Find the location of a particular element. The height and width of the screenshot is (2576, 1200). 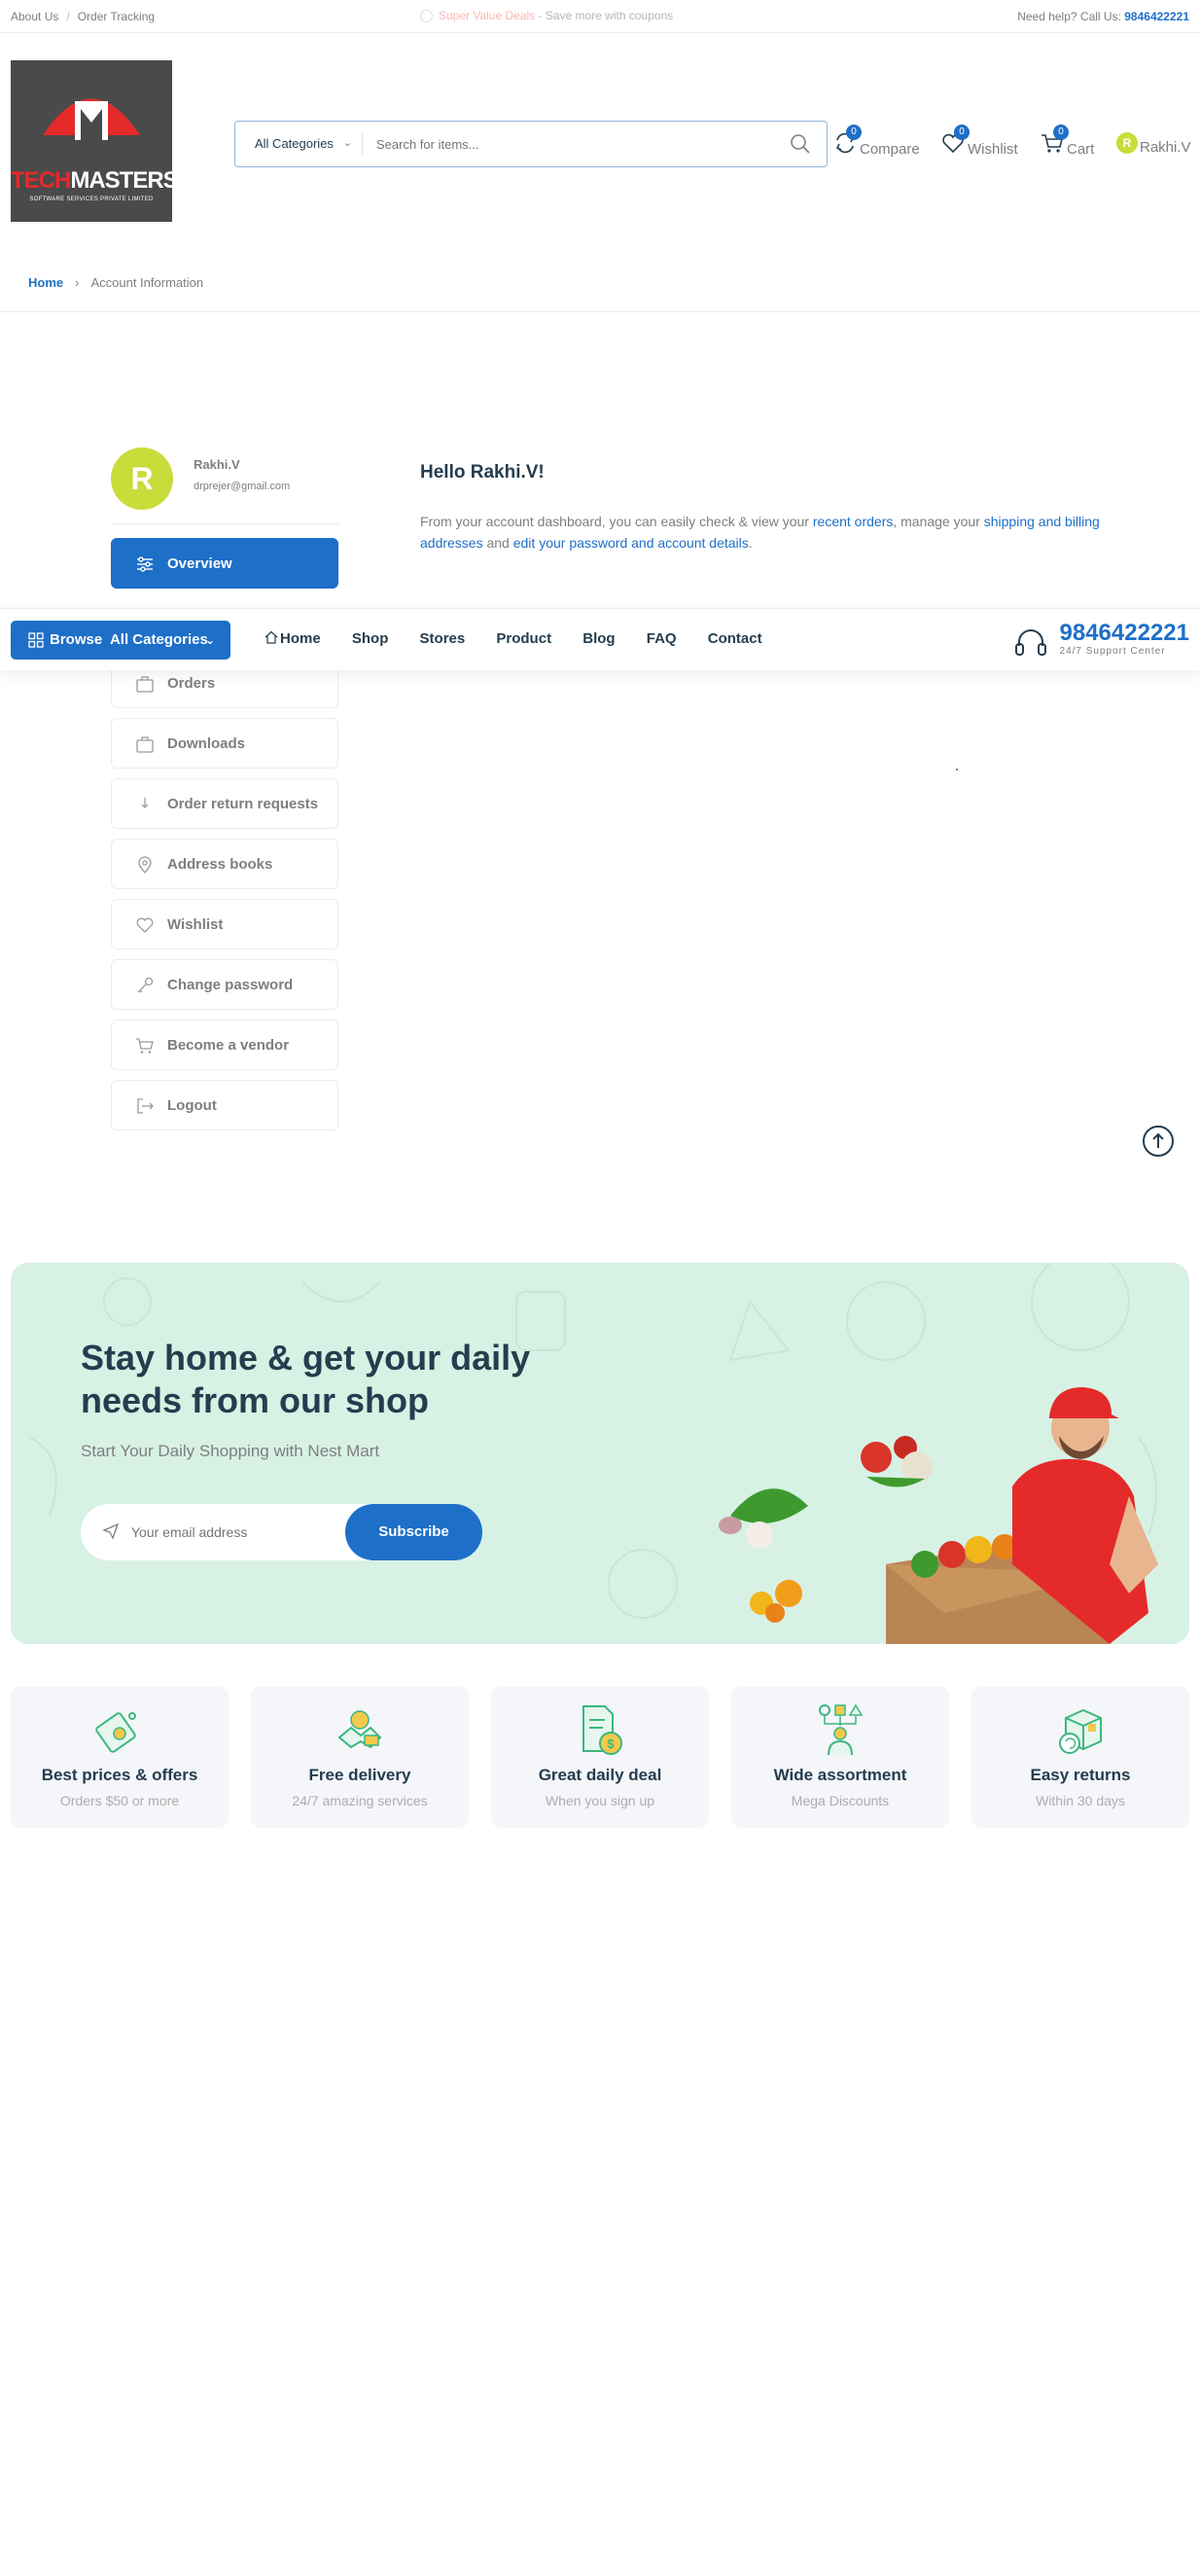

scroll-to-top-button is located at coordinates (1158, 1141).